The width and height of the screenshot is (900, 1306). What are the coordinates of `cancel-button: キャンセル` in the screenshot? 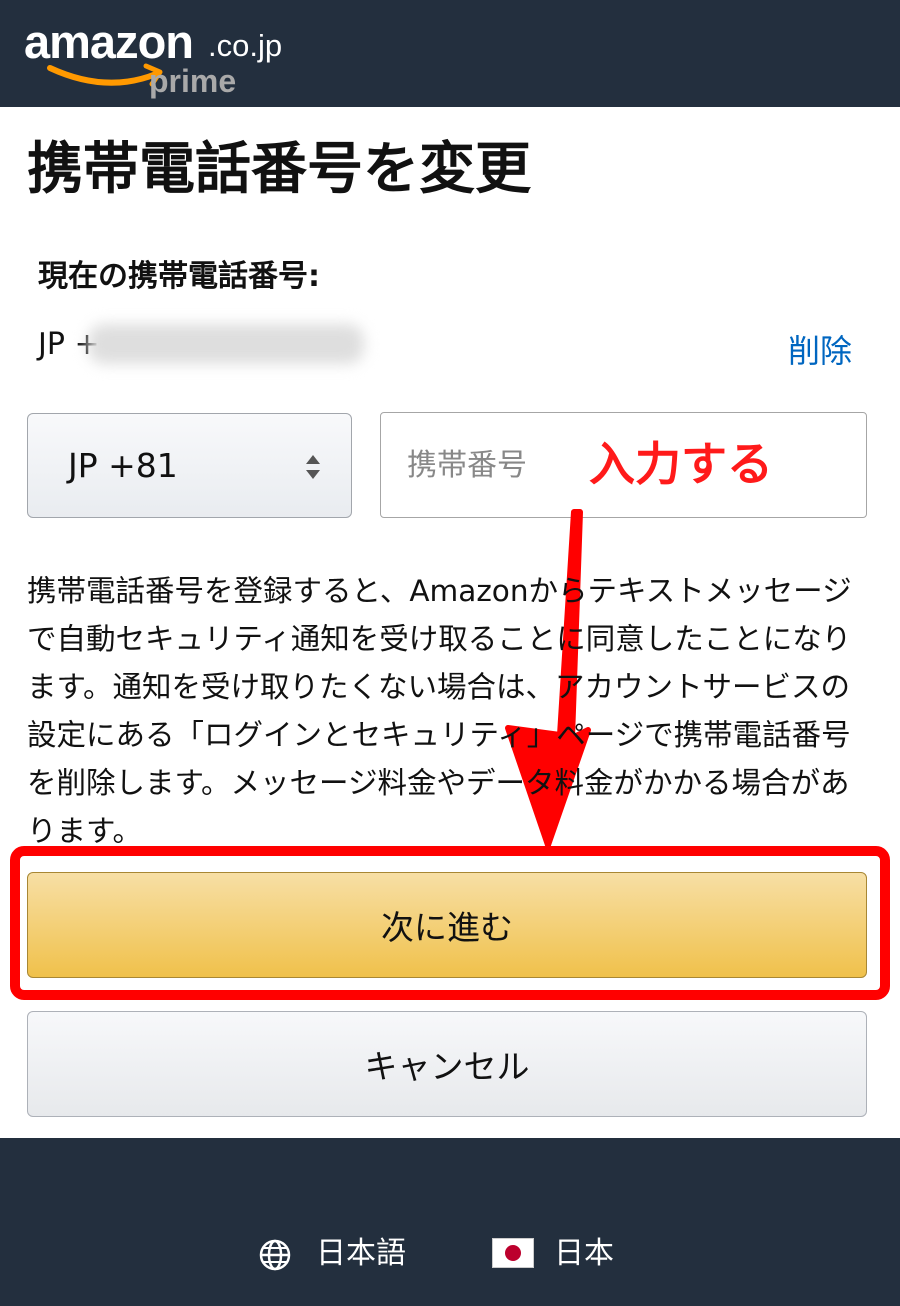 It's located at (447, 1064).